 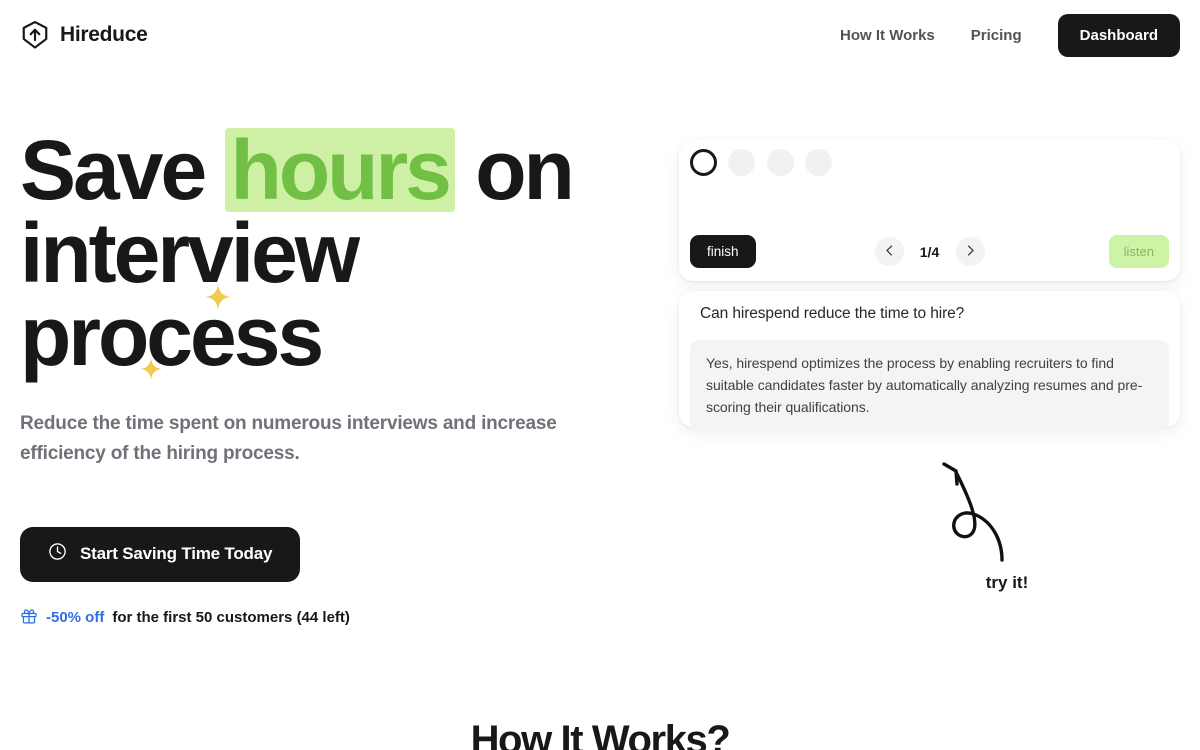 What do you see at coordinates (340, 554) in the screenshot?
I see `hero-cta-row: Start Saving Time Today` at bounding box center [340, 554].